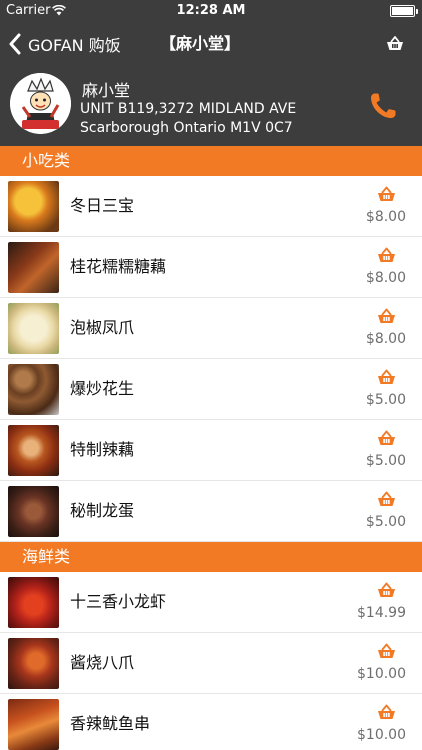  Describe the element at coordinates (211, 450) in the screenshot. I see `menu-item: 特制辣藕 $5.00` at that location.